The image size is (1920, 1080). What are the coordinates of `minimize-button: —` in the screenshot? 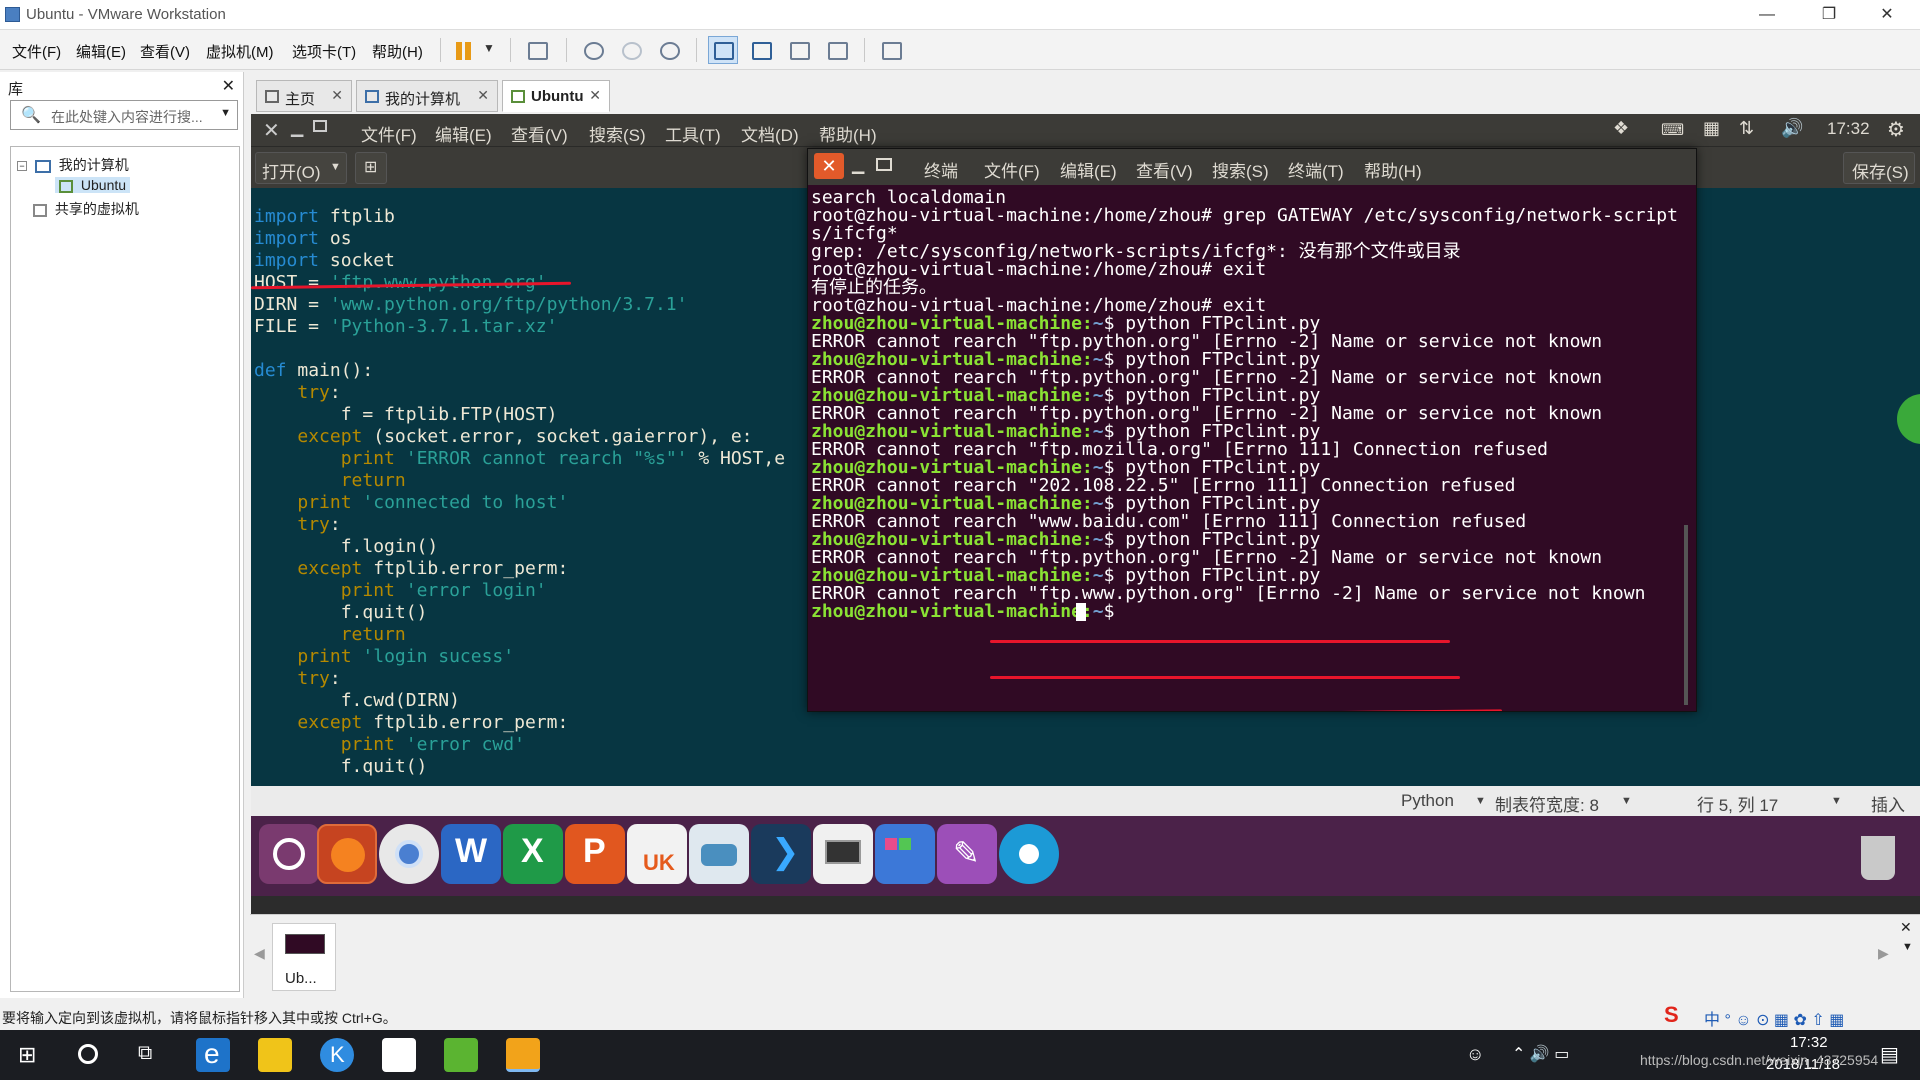 It's located at (1767, 15).